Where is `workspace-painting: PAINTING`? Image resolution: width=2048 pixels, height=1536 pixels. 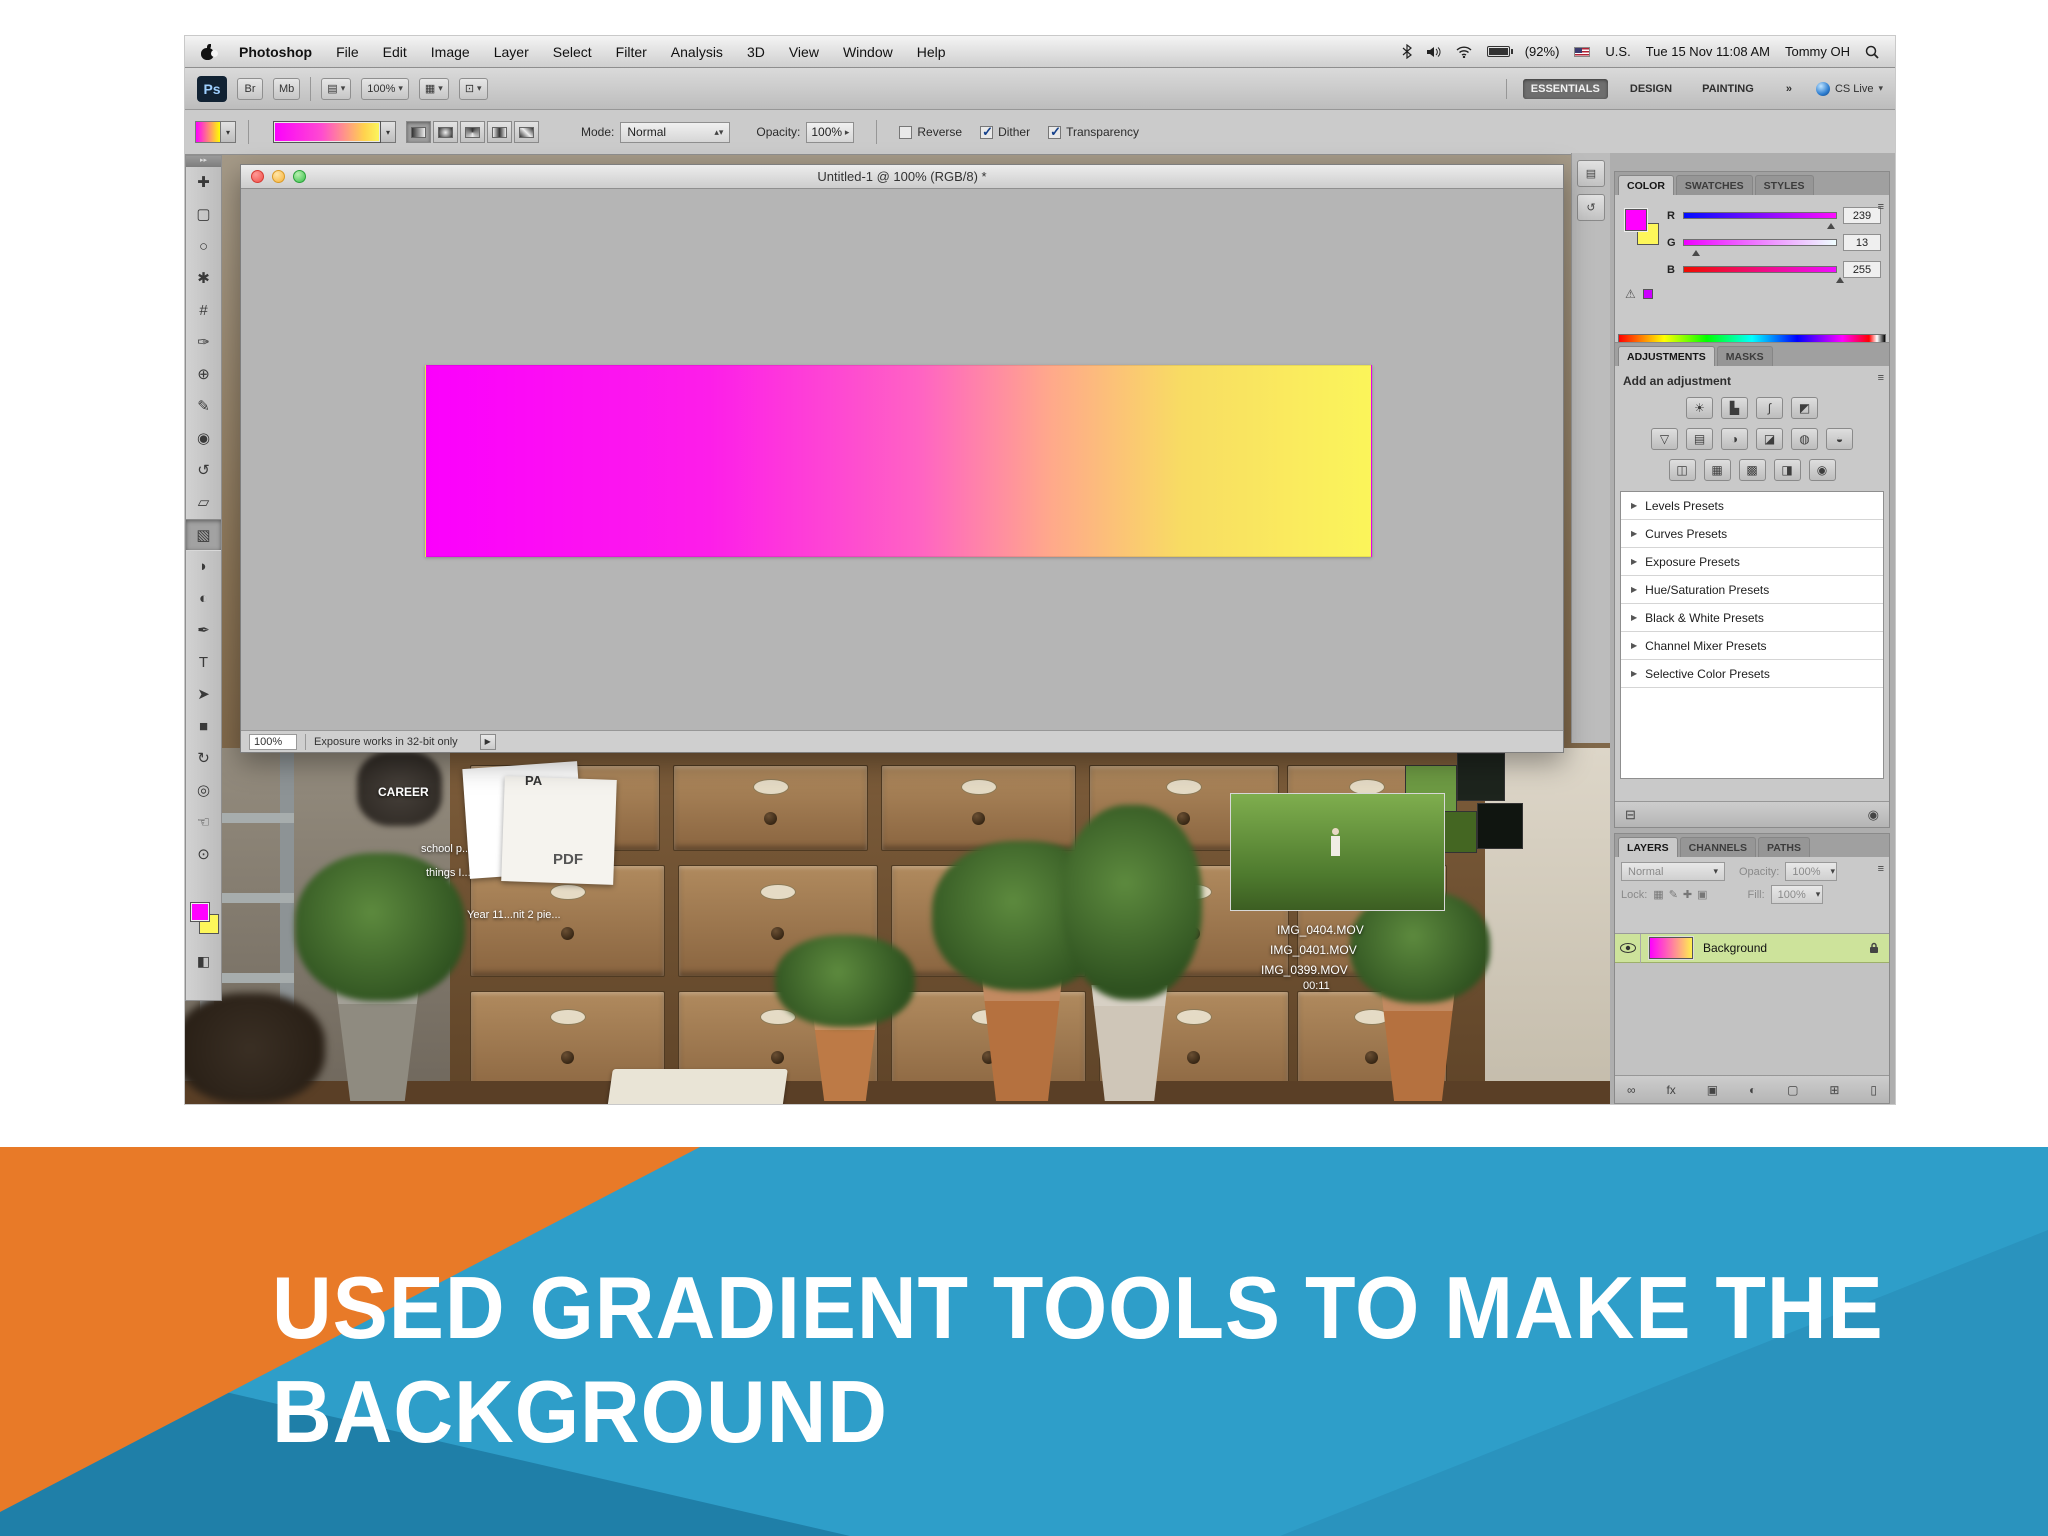 workspace-painting: PAINTING is located at coordinates (1728, 89).